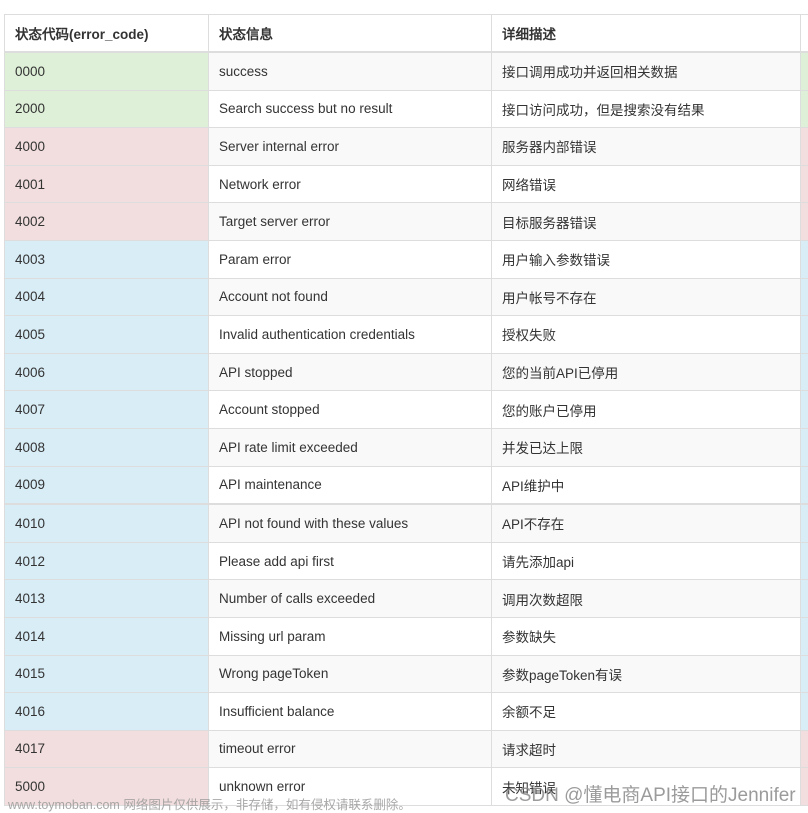 The height and width of the screenshot is (813, 808). Describe the element at coordinates (646, 222) in the screenshot. I see `description-cell: 目标服务器错误` at that location.